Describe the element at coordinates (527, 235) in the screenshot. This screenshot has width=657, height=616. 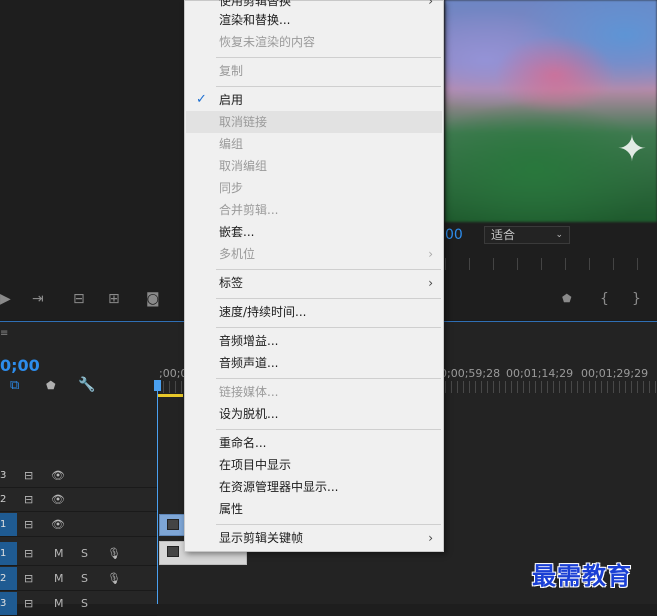
I see `fit-dropdown: 适合 ⌄` at that location.